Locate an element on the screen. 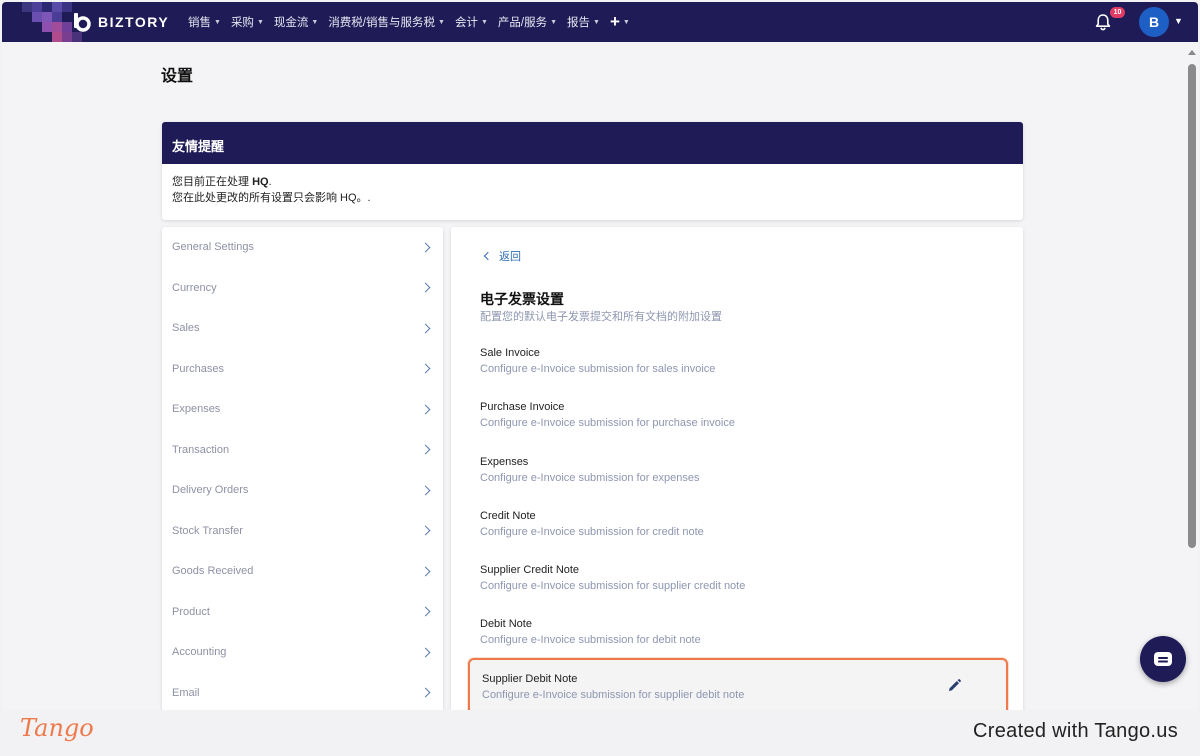  menu-label: 会计 is located at coordinates (466, 23).